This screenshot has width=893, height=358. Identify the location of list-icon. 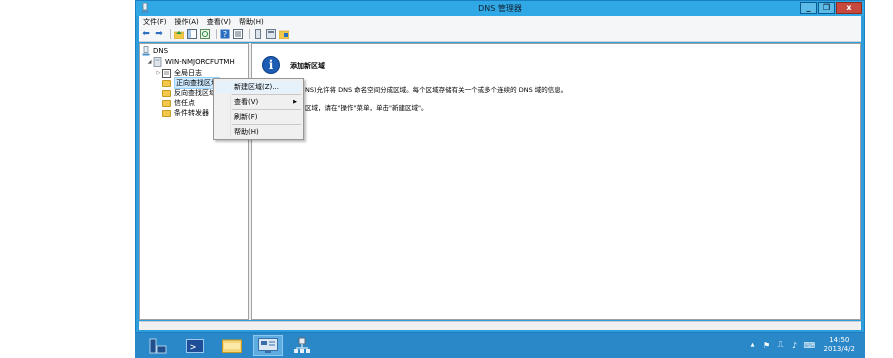
(271, 34).